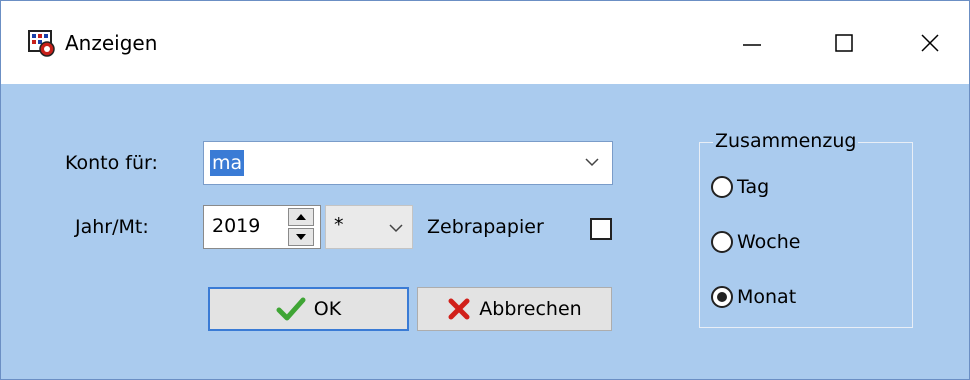 The image size is (970, 380). I want to click on close-button, so click(929, 42).